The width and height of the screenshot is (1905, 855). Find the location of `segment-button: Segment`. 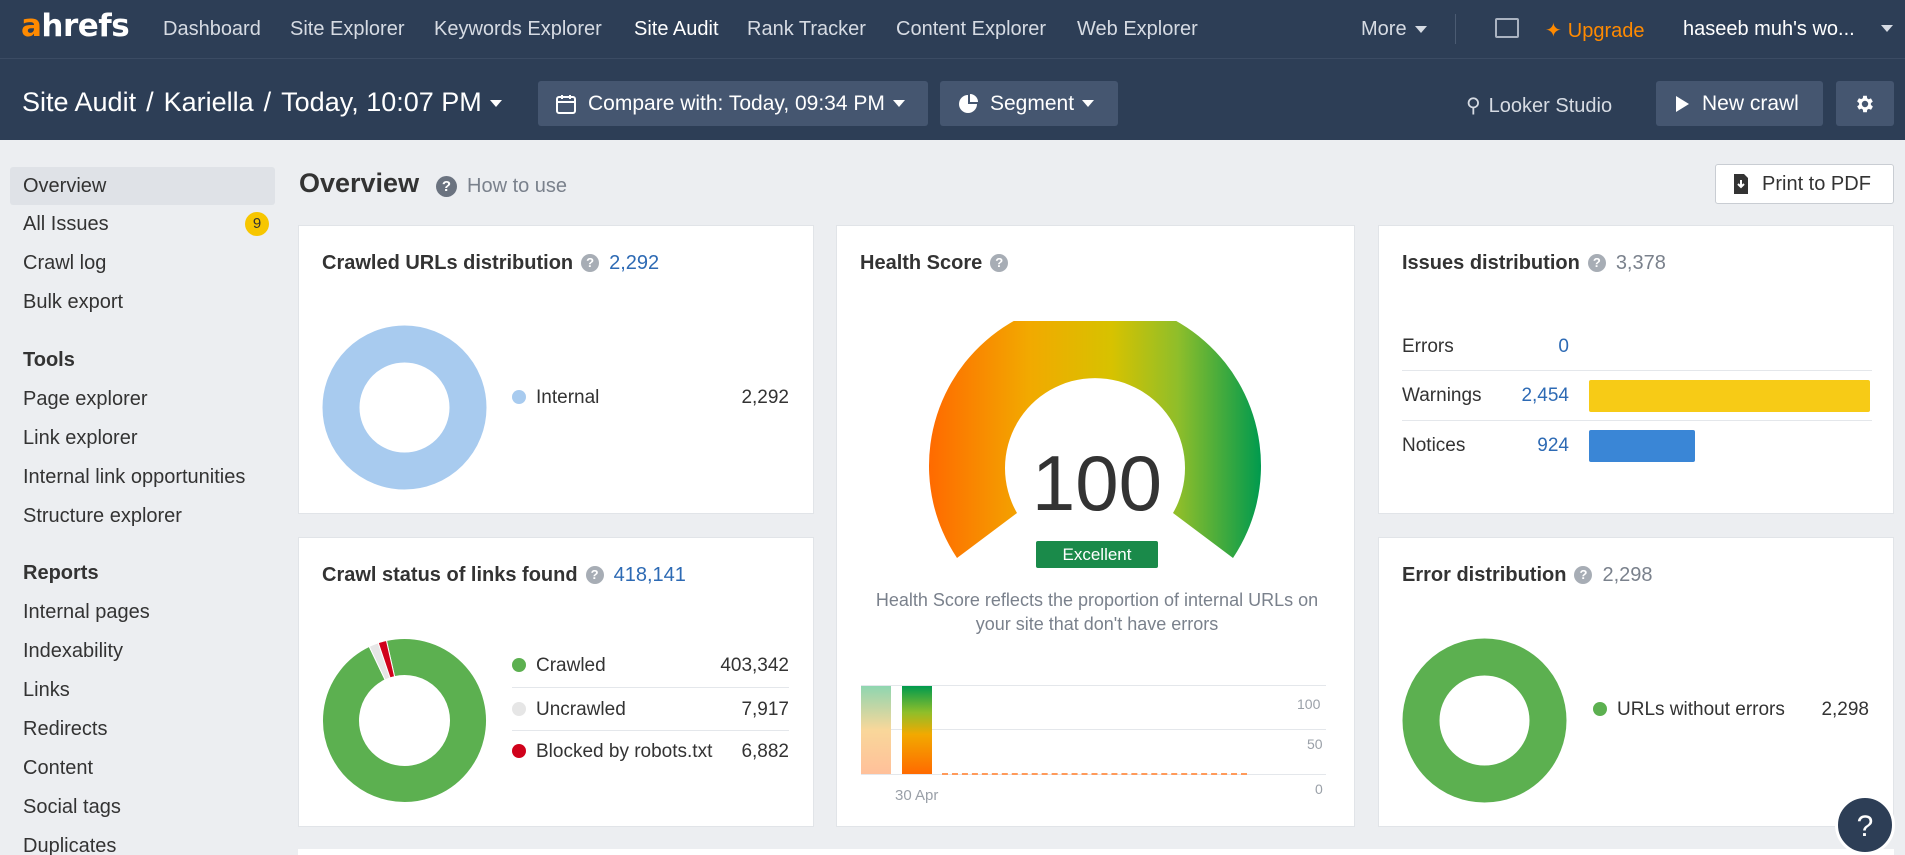

segment-button: Segment is located at coordinates (1029, 103).